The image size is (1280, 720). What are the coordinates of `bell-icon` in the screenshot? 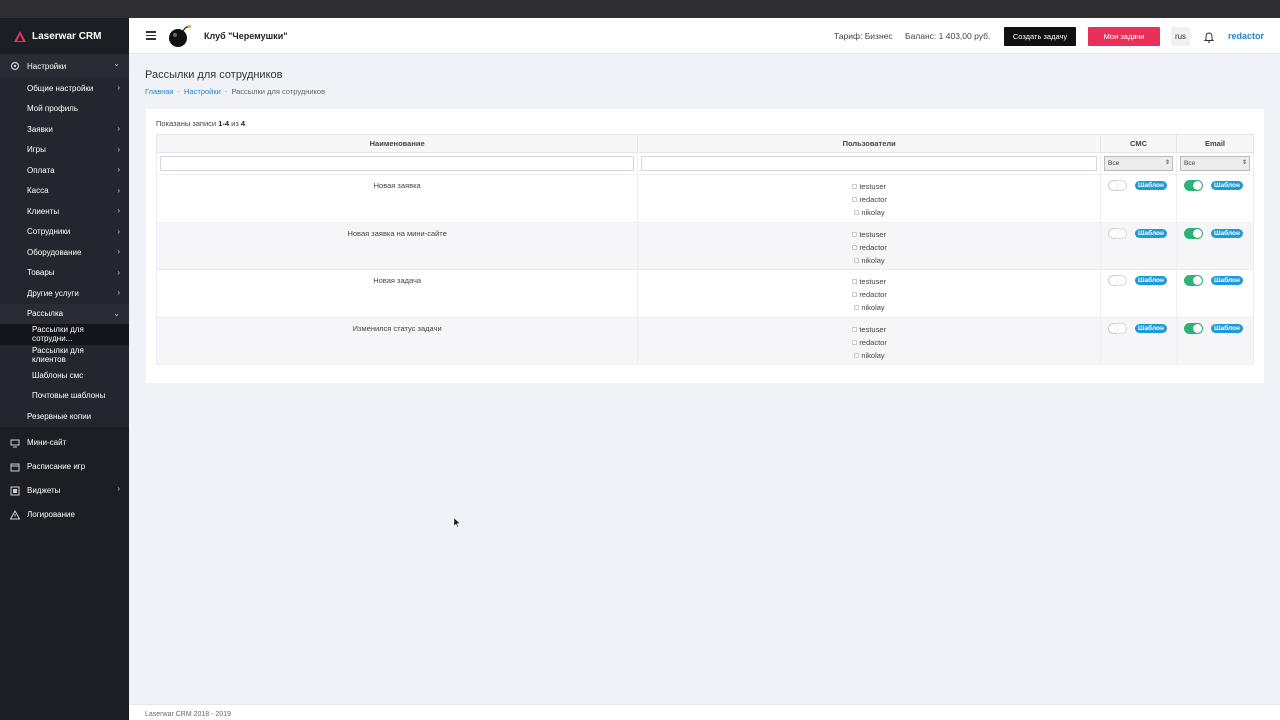 It's located at (1209, 37).